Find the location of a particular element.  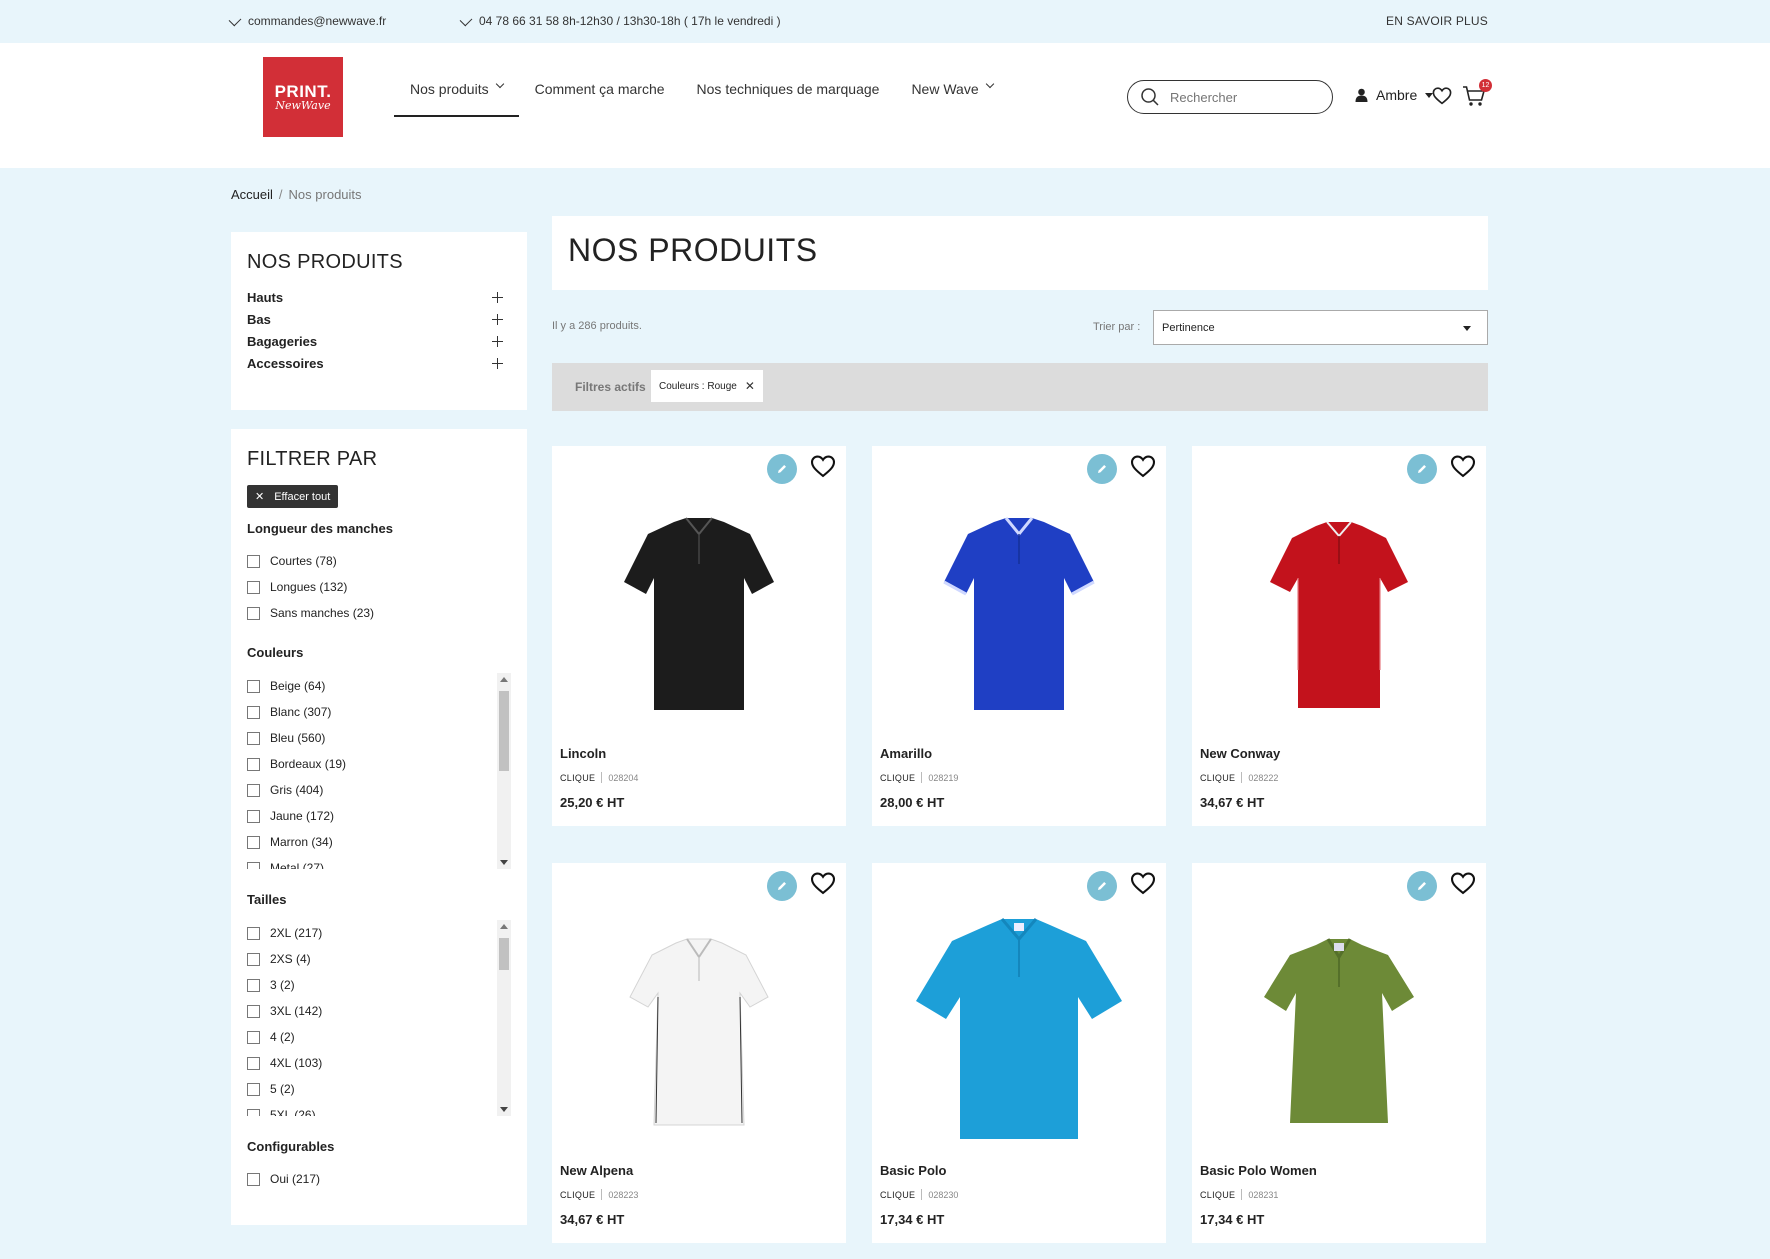

category-bagageries: Bagageries is located at coordinates (375, 341).